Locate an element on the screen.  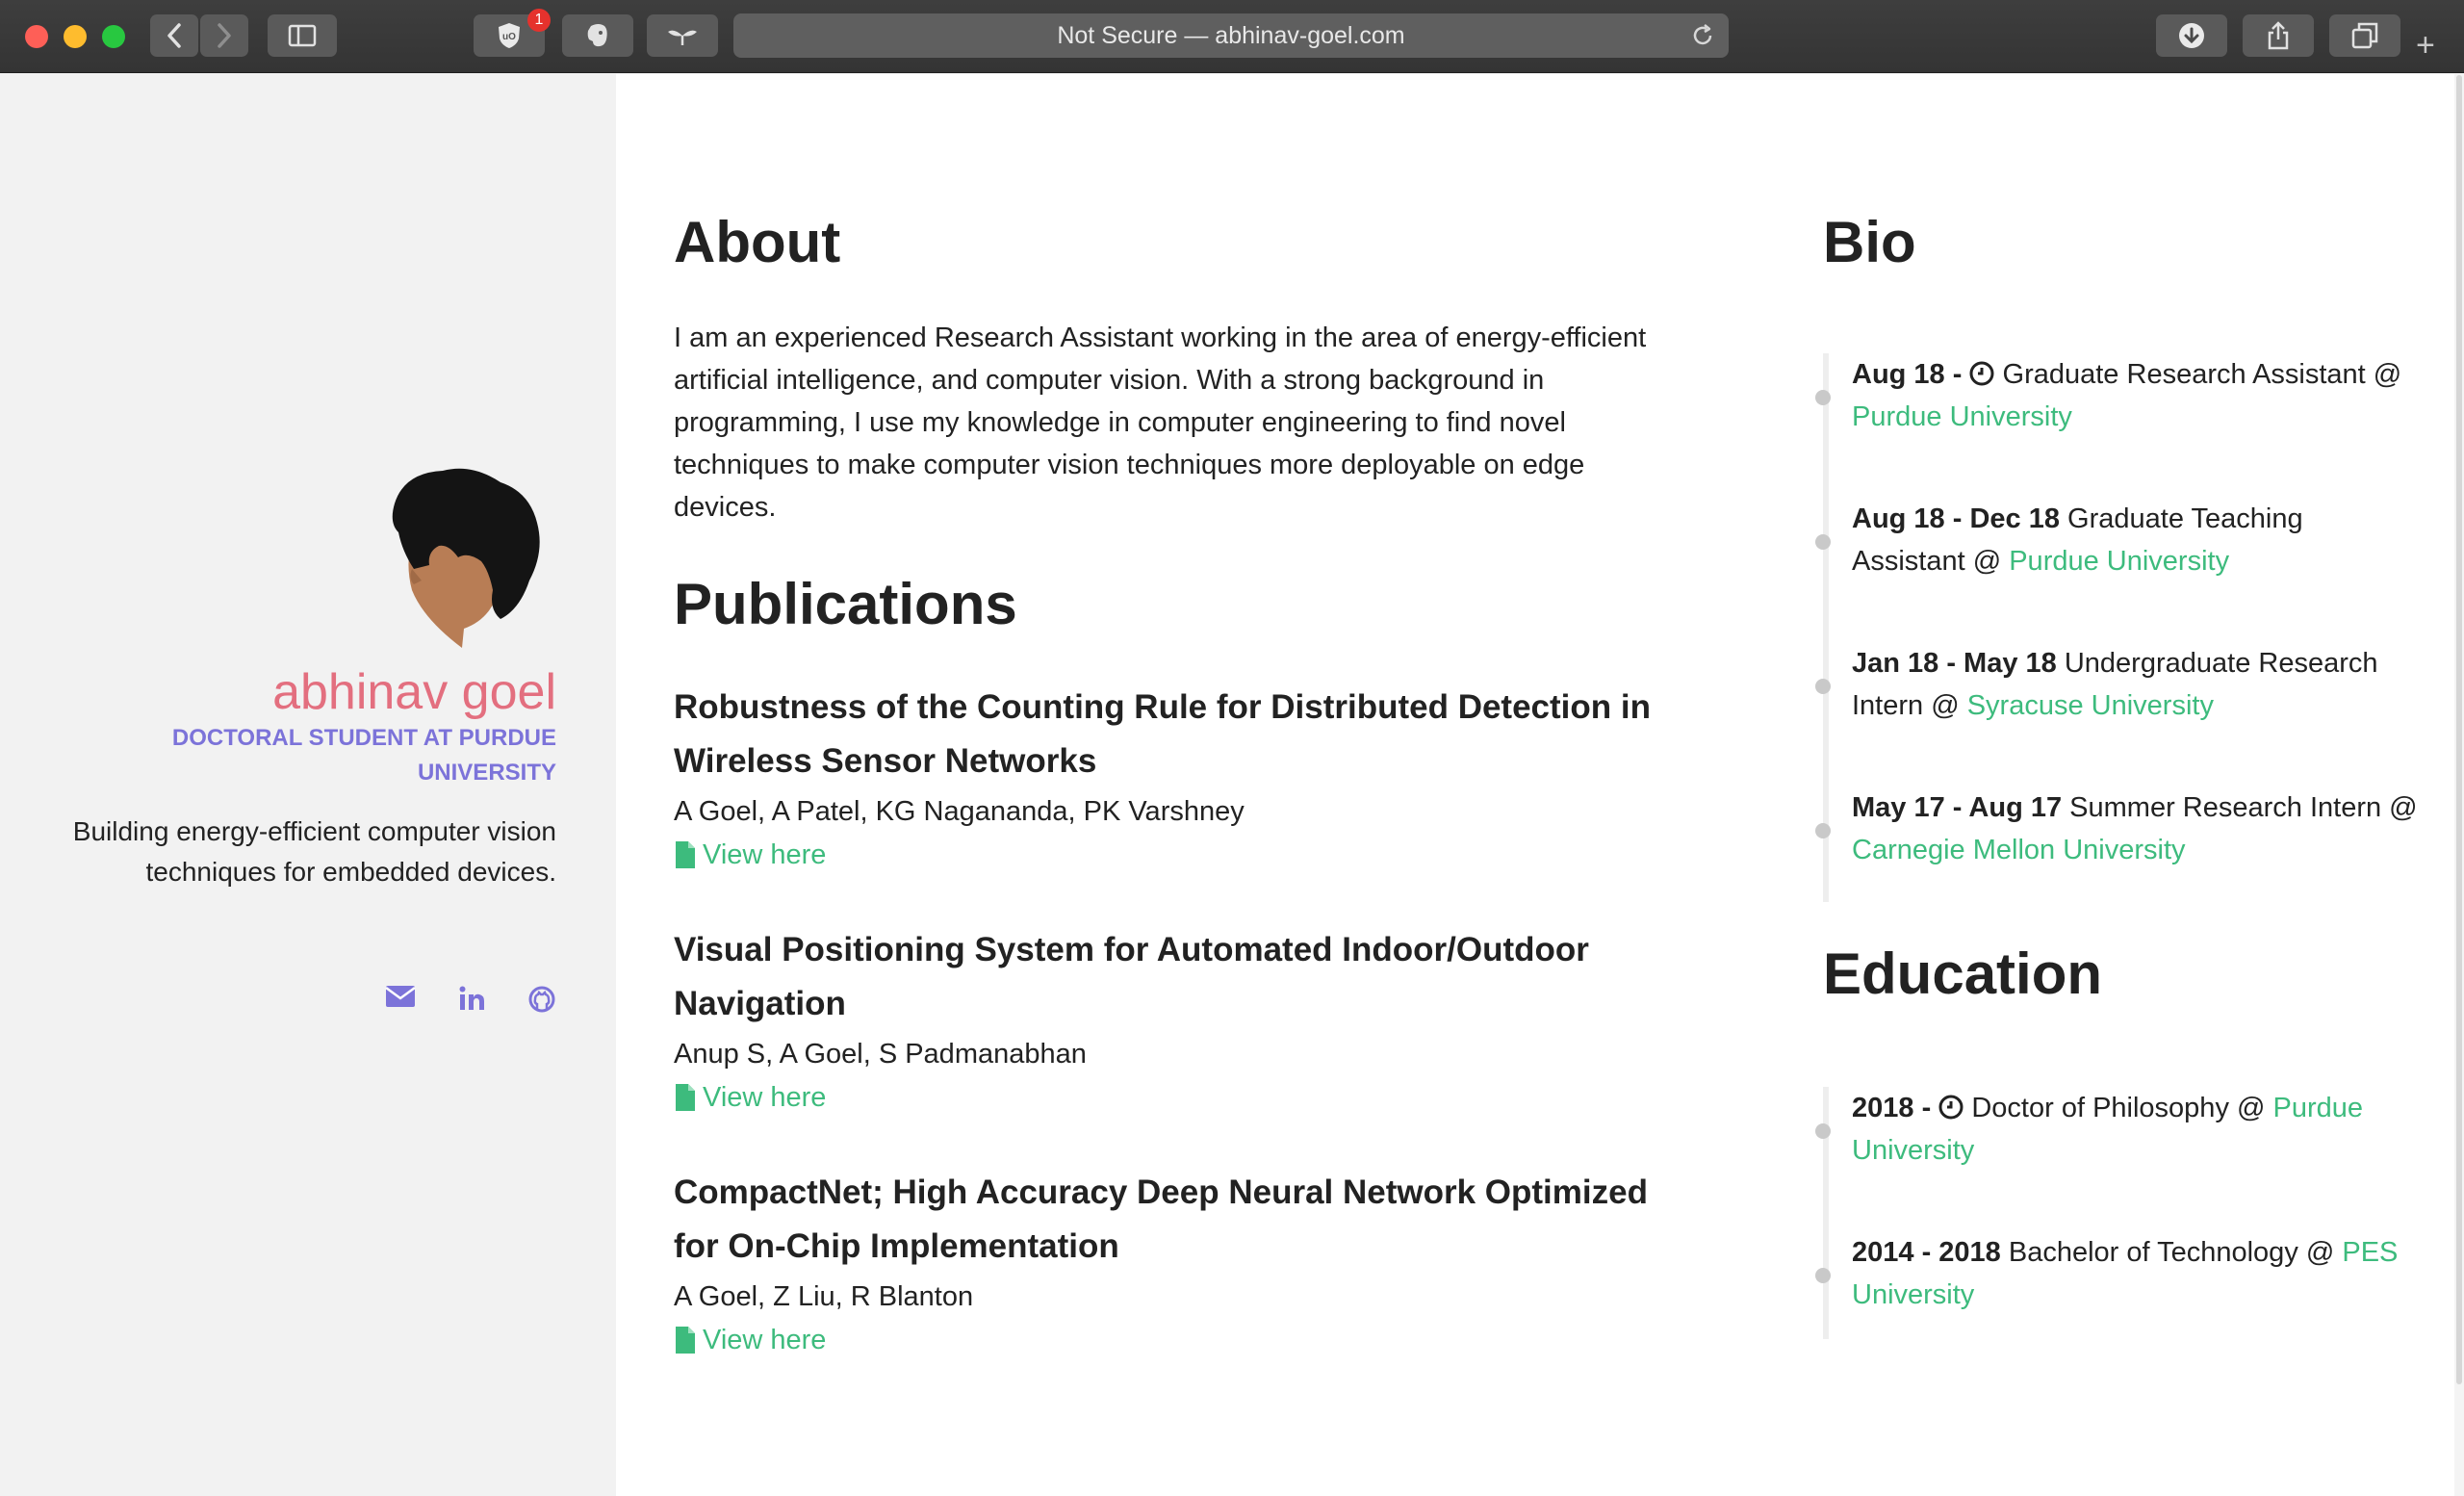
share-button is located at coordinates (2278, 35).